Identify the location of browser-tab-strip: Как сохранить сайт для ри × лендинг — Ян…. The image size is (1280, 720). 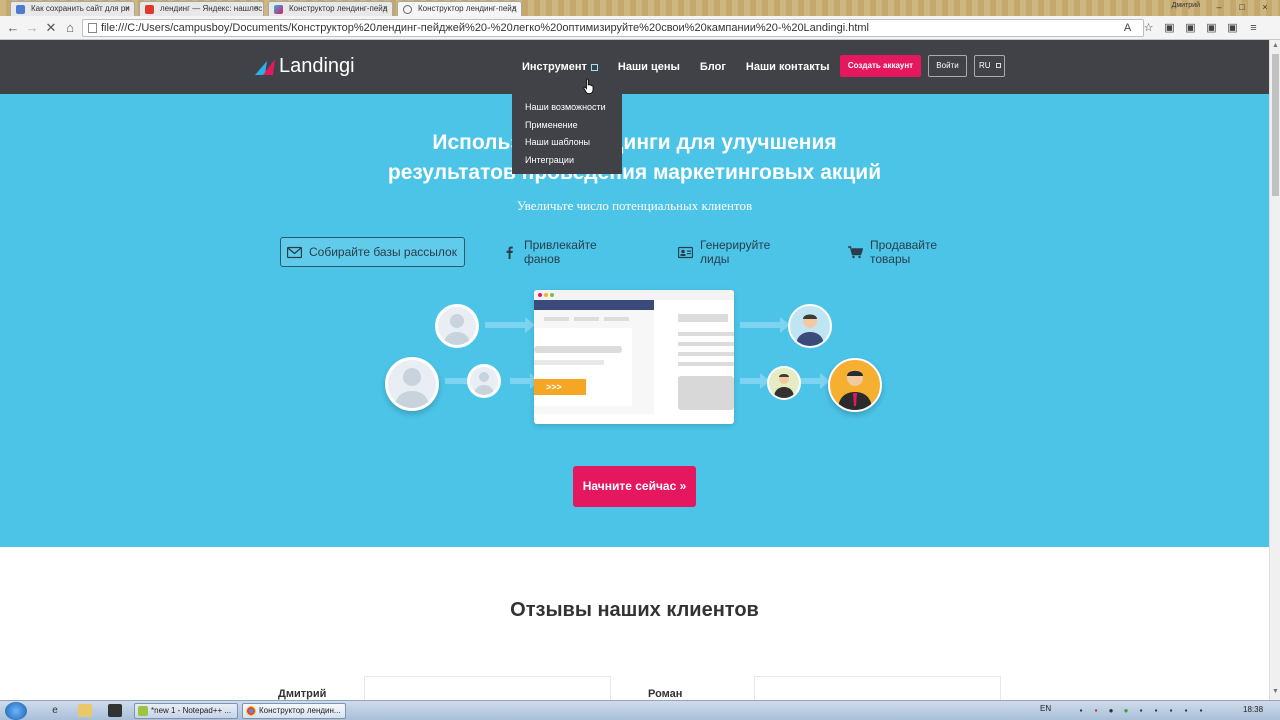
(640, 8).